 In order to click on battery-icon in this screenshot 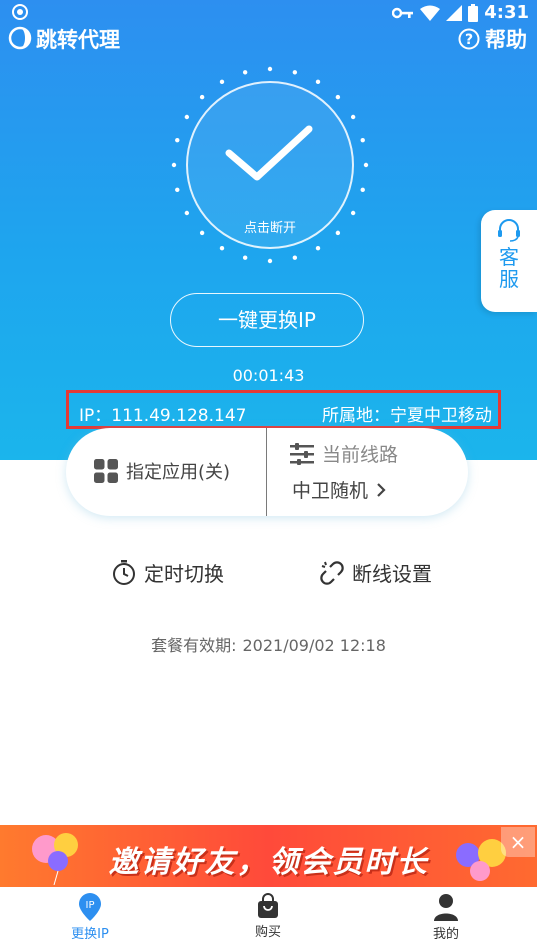, I will do `click(473, 12)`.